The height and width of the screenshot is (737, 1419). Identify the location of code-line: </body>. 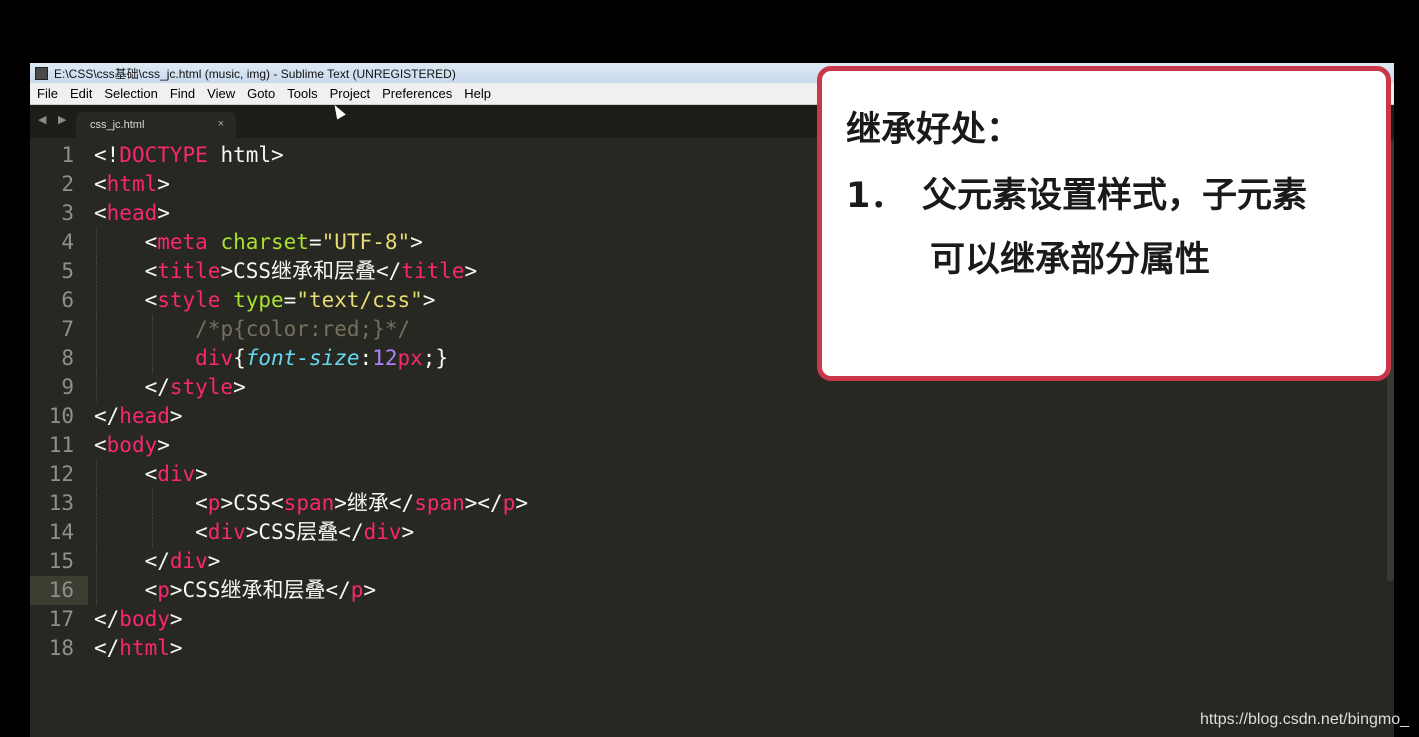
(739, 619).